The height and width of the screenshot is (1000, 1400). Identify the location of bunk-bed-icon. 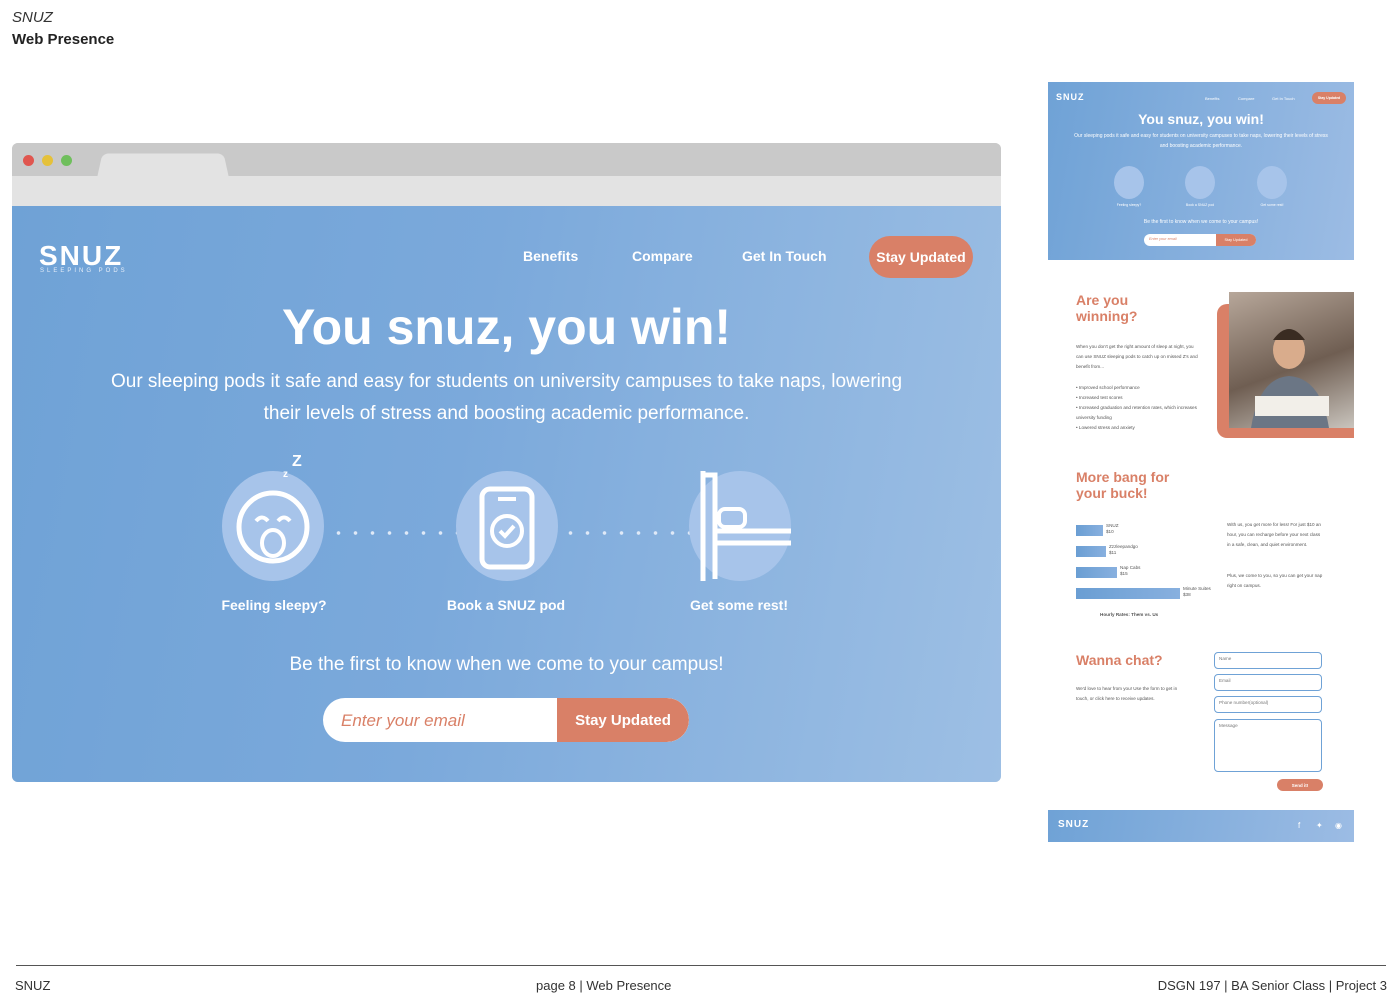
(745, 525).